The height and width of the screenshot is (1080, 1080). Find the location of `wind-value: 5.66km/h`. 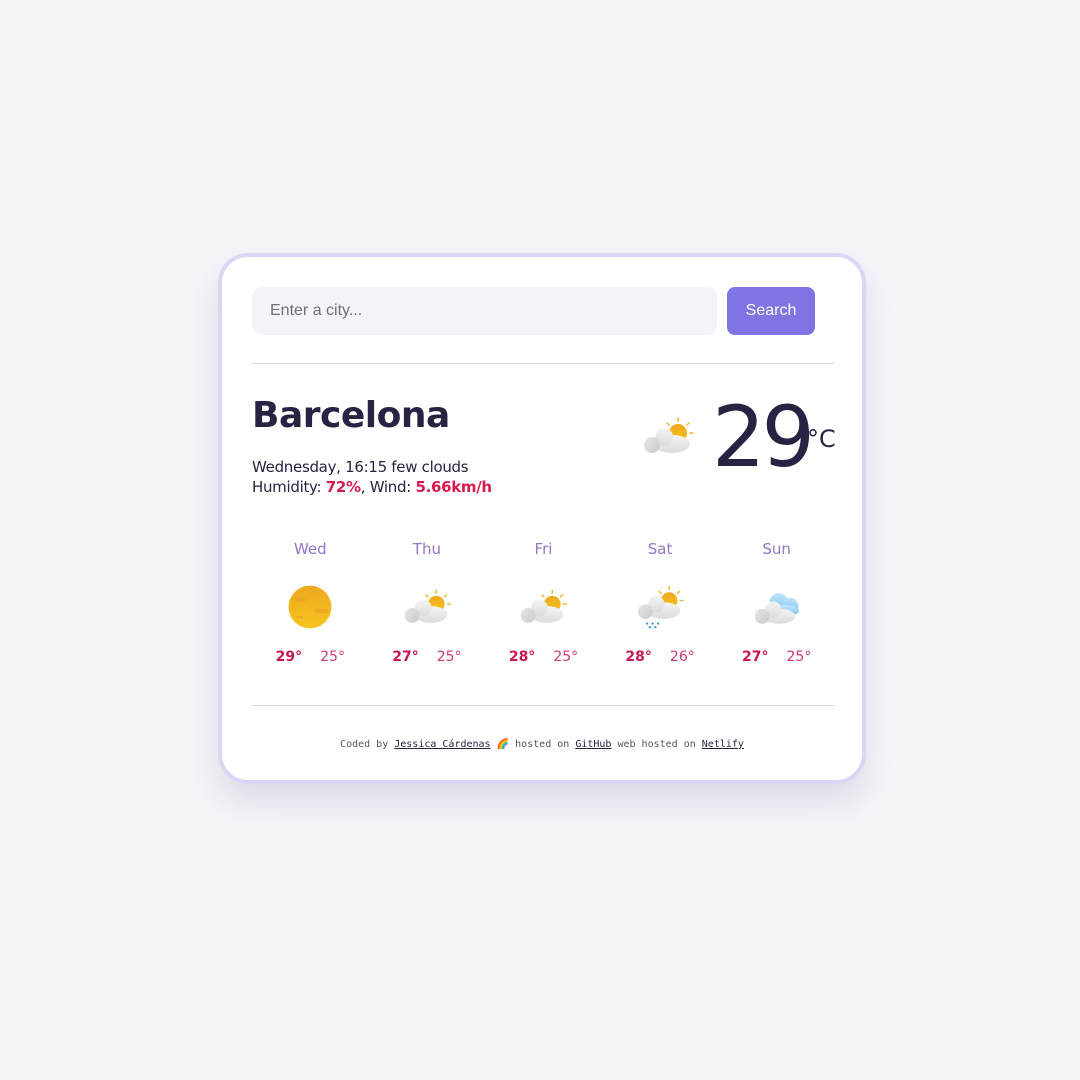

wind-value: 5.66km/h is located at coordinates (453, 487).